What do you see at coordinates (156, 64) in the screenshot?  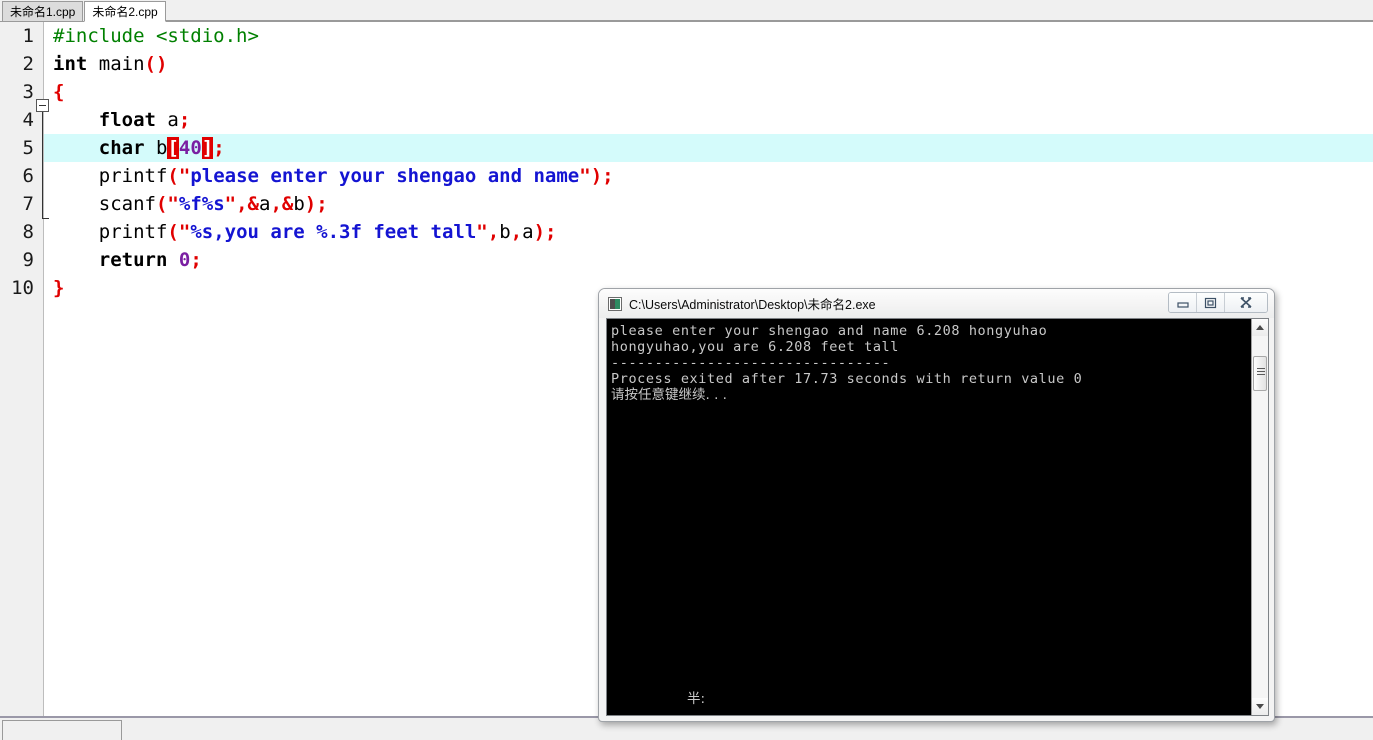 I see `token-parens: ()` at bounding box center [156, 64].